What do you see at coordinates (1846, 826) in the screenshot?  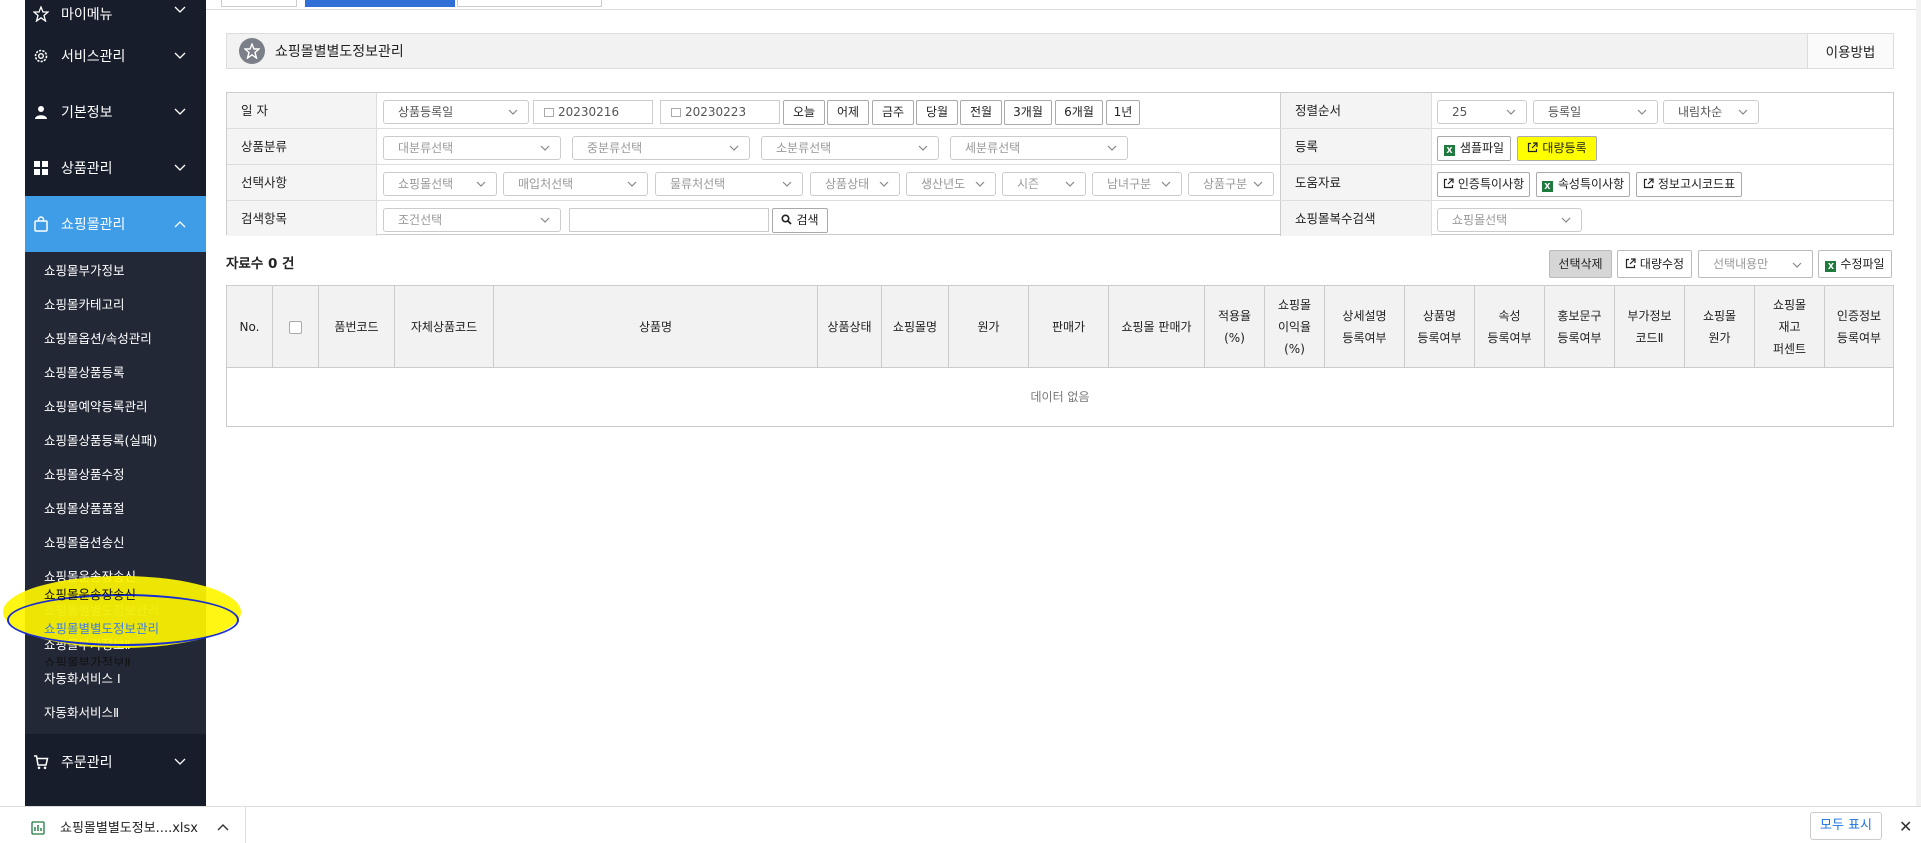 I see `show-all-downloads-button: 모두 표시` at bounding box center [1846, 826].